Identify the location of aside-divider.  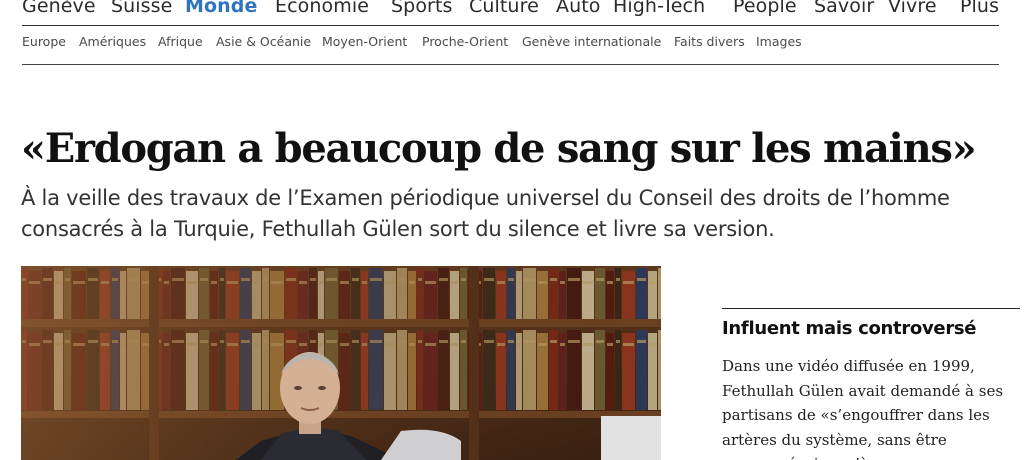
(871, 308).